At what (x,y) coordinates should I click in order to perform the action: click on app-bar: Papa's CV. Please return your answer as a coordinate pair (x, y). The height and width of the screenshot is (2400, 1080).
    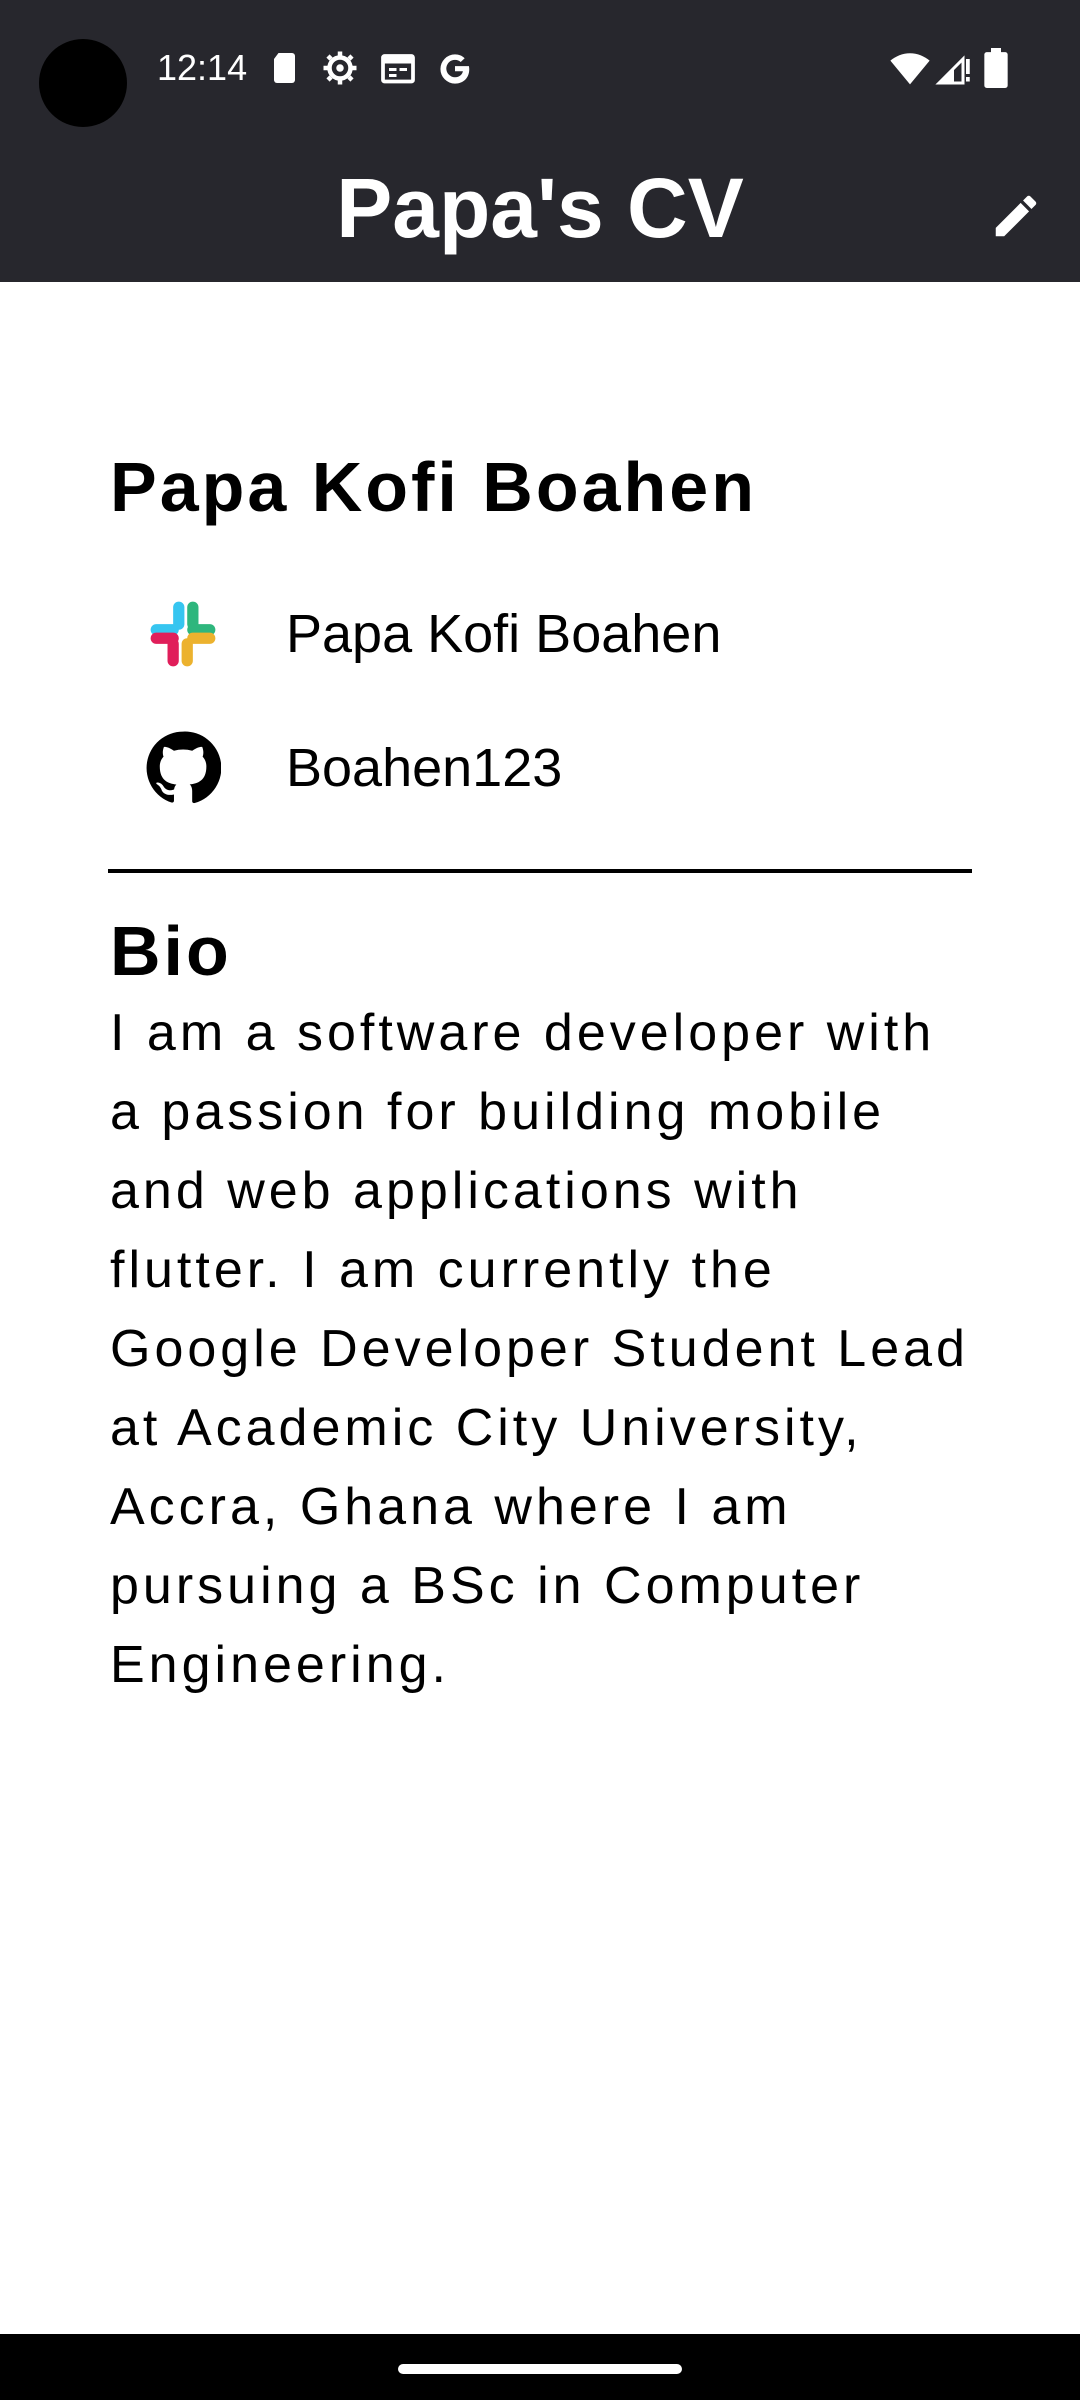
    Looking at the image, I should click on (540, 206).